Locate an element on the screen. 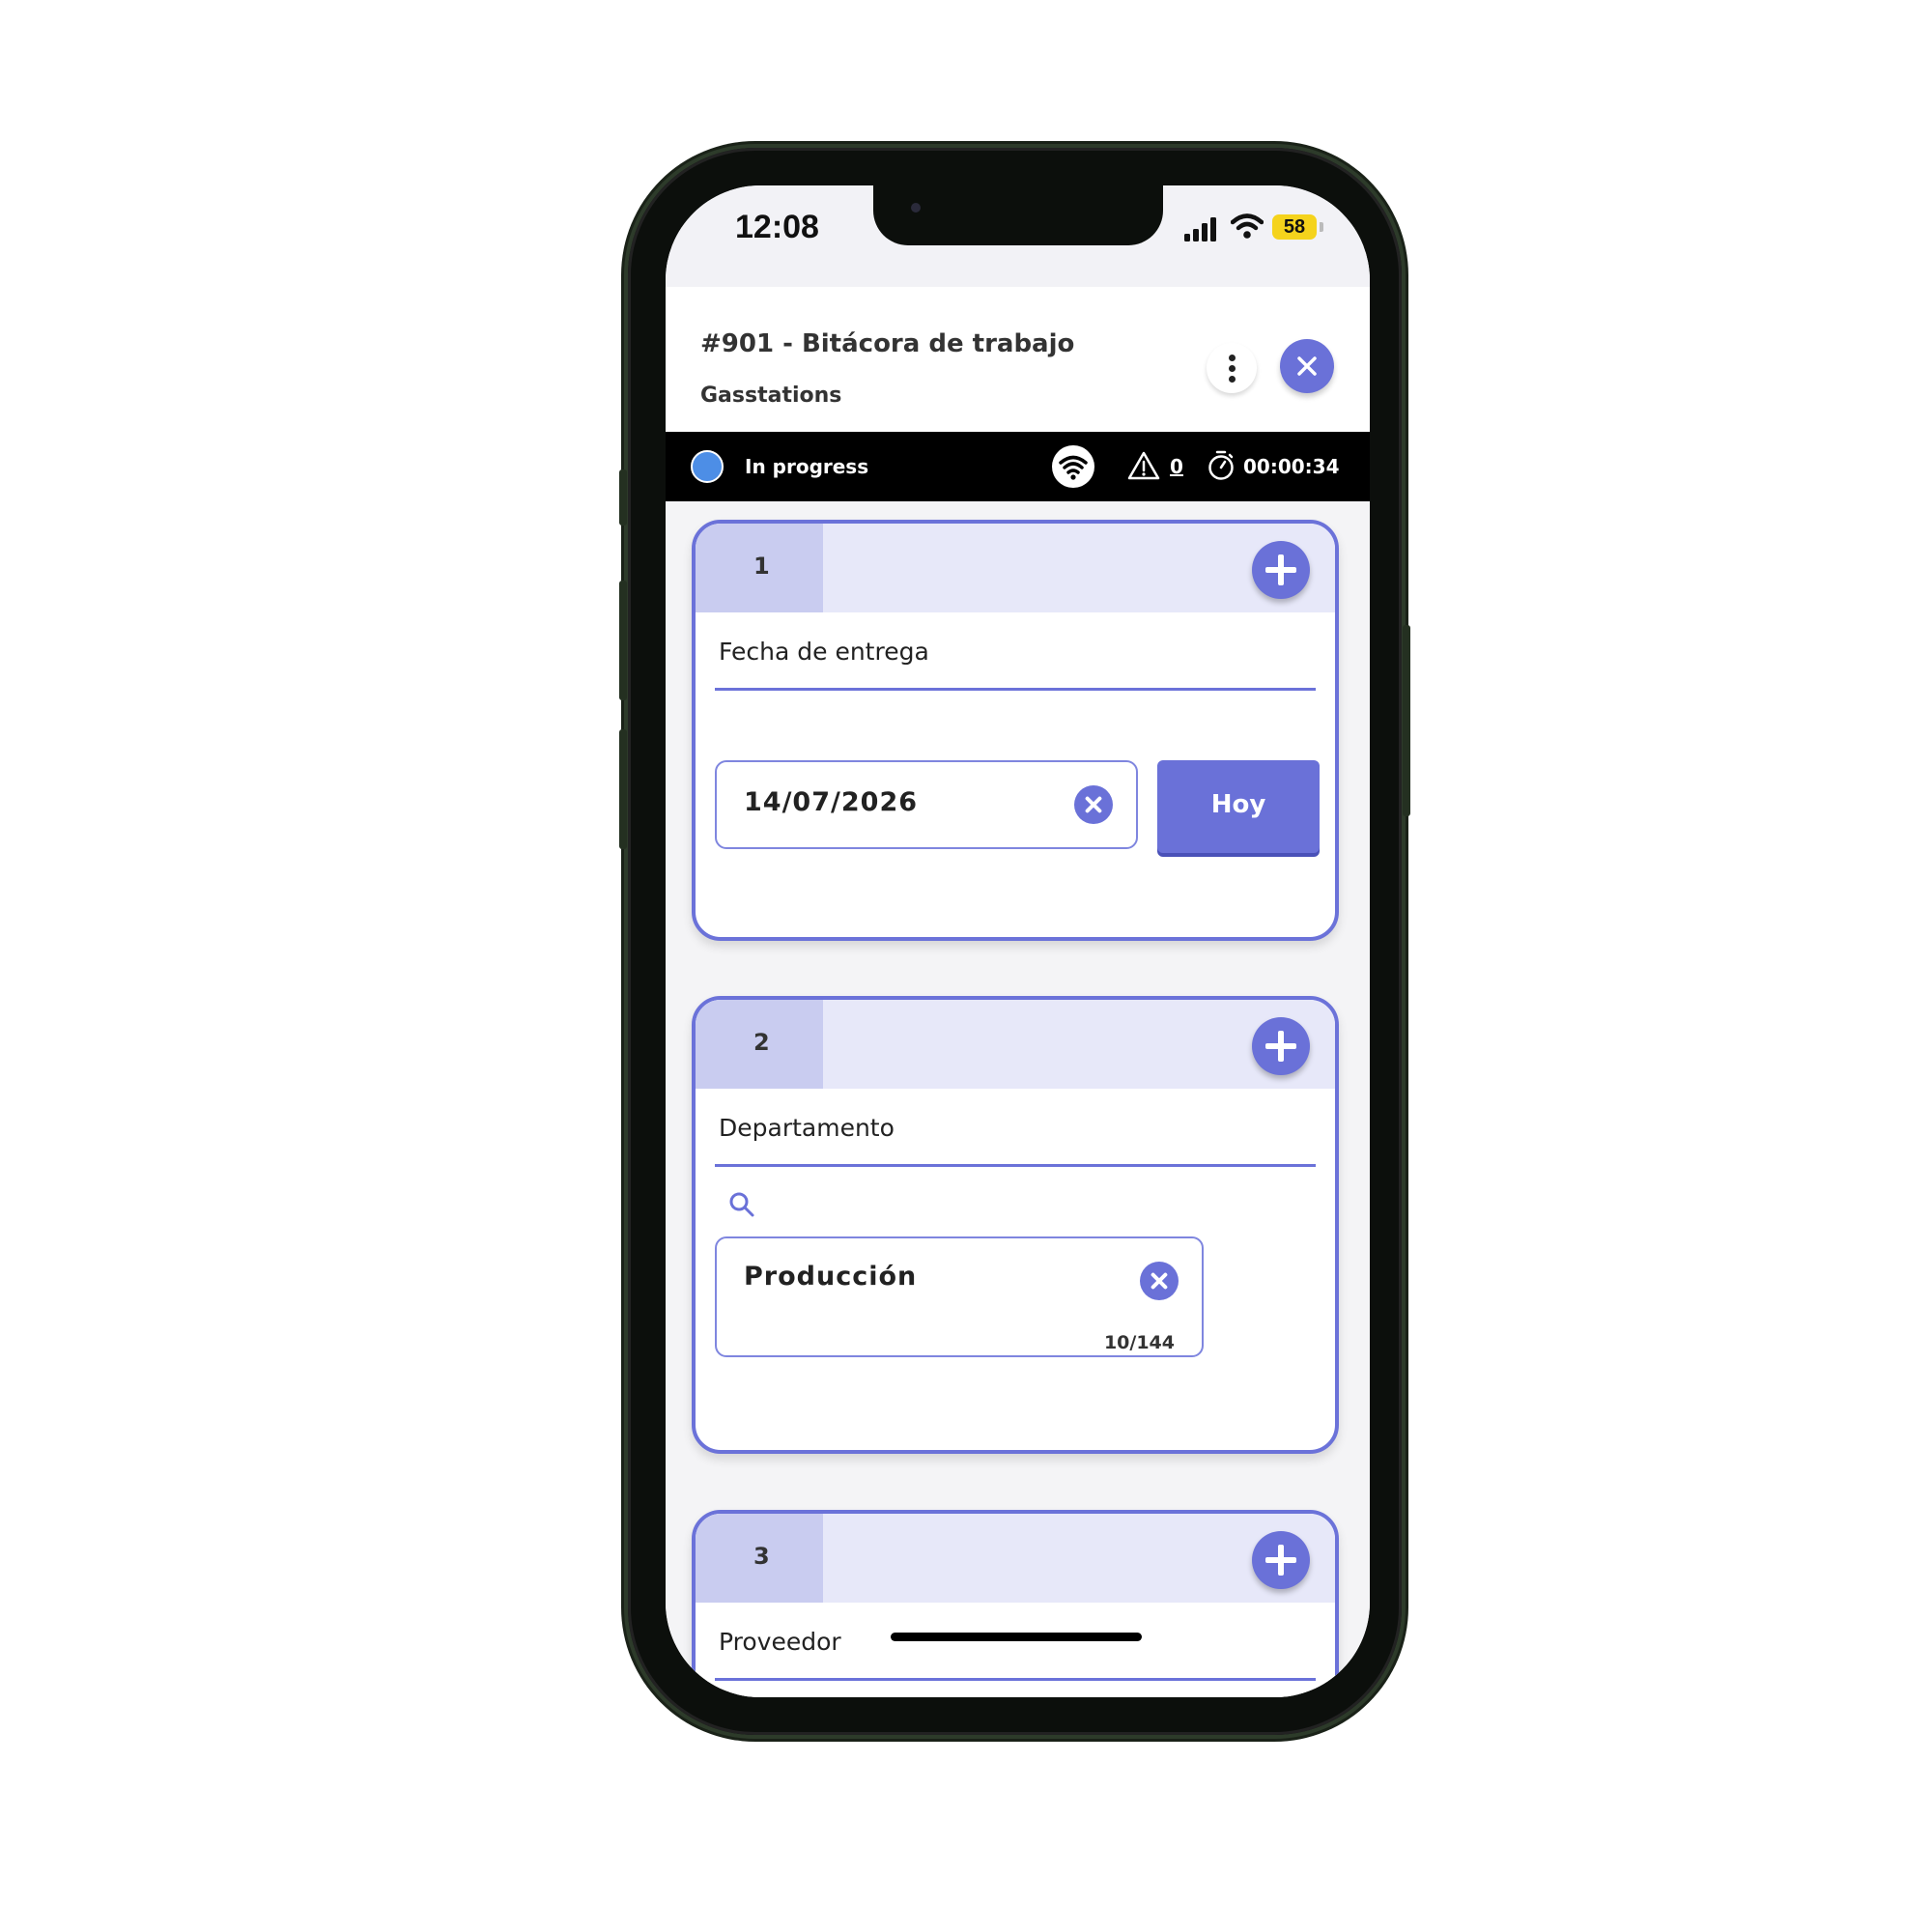 The height and width of the screenshot is (1932, 1932). status-bar: 12:08 58 is located at coordinates (1018, 236).